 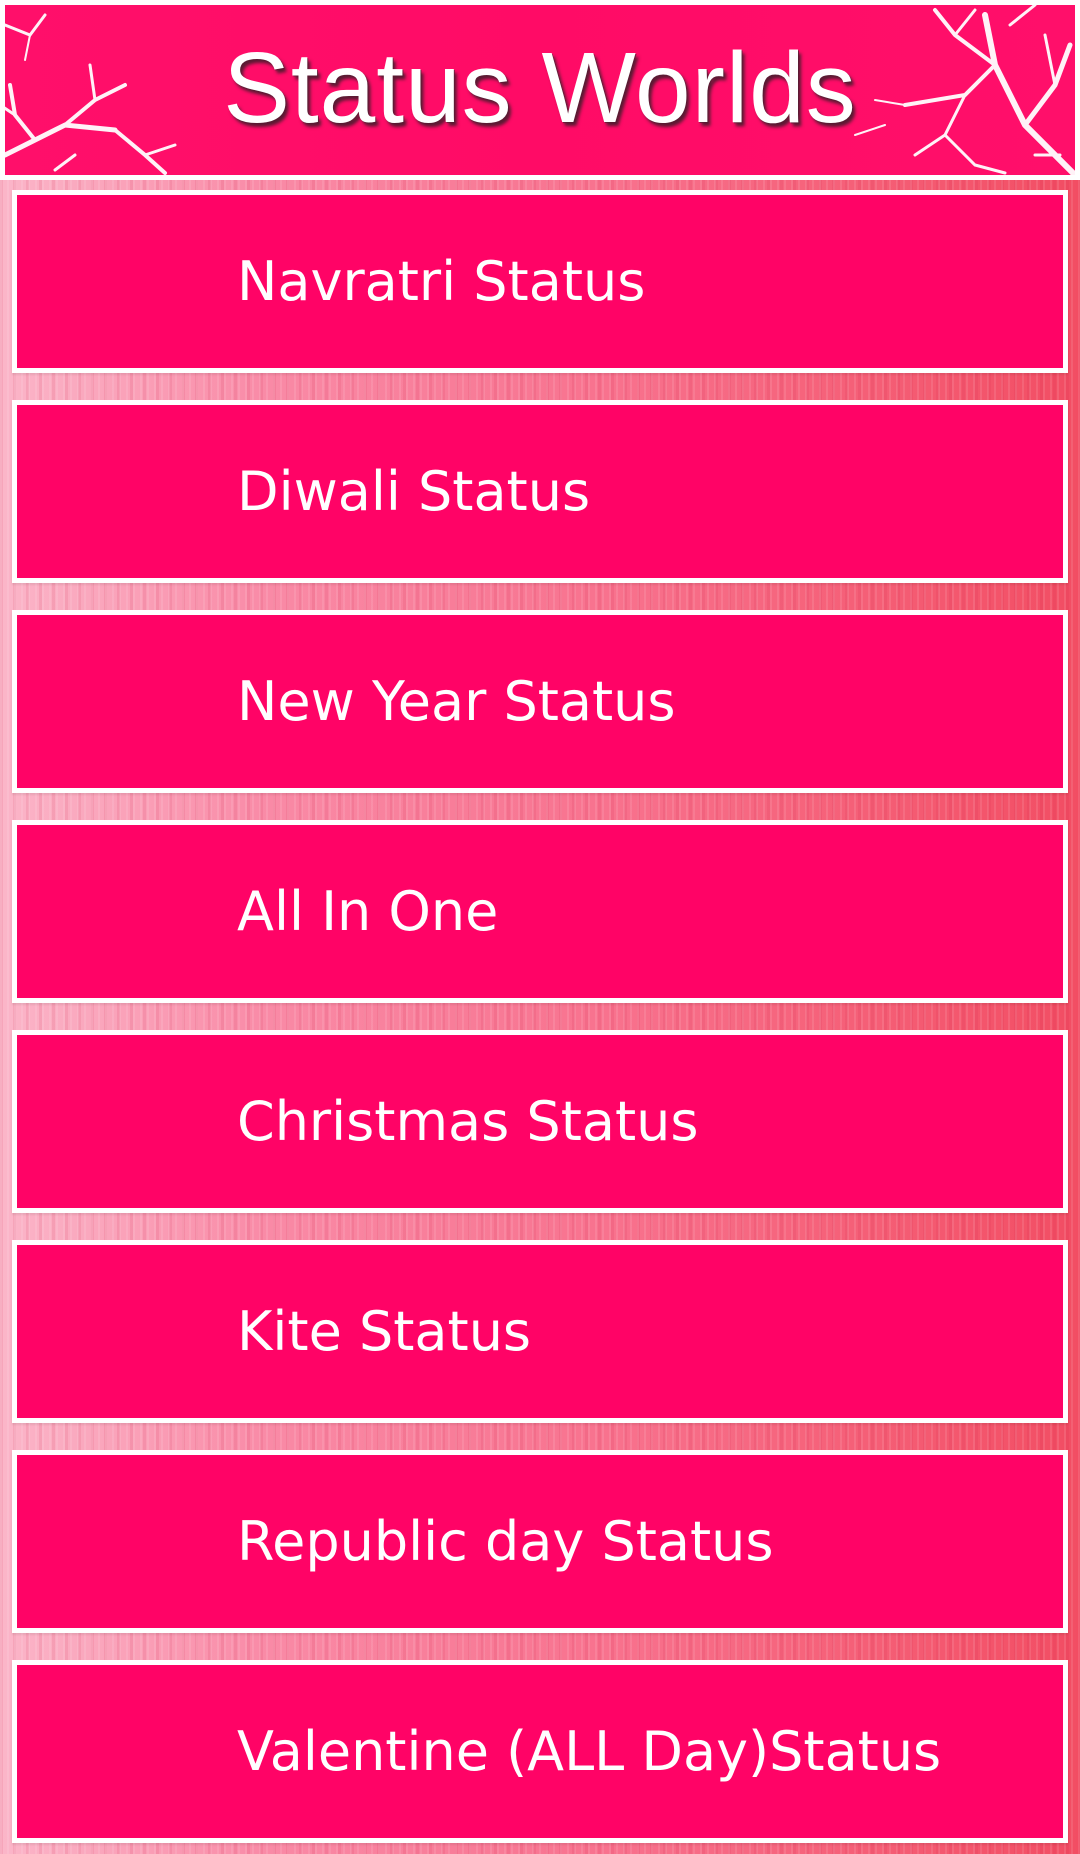 I want to click on menu-item-kite-status: Kite Status, so click(x=540, y=1331).